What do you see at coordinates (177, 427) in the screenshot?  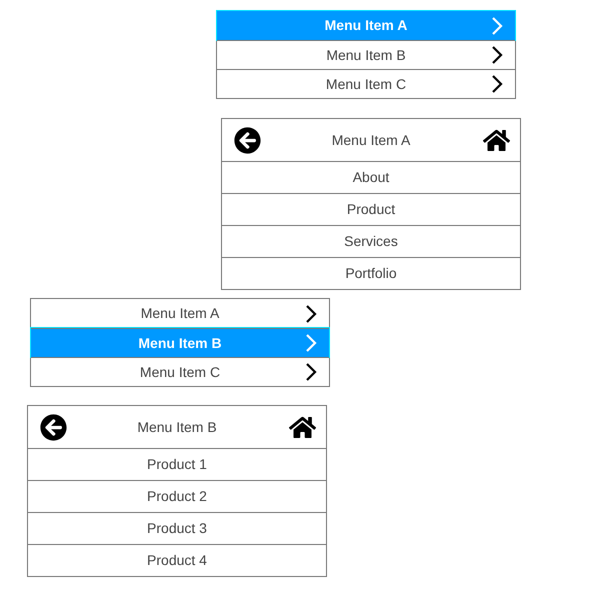 I see `submenu-title: Menu Item B` at bounding box center [177, 427].